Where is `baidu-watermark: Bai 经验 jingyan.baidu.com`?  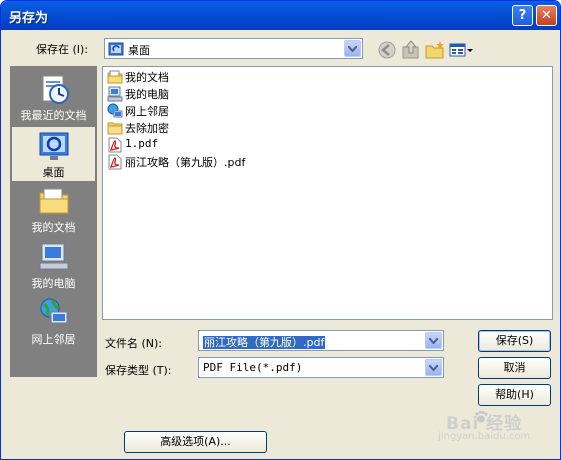 baidu-watermark: Bai 经验 jingyan.baidu.com is located at coordinates (497, 427).